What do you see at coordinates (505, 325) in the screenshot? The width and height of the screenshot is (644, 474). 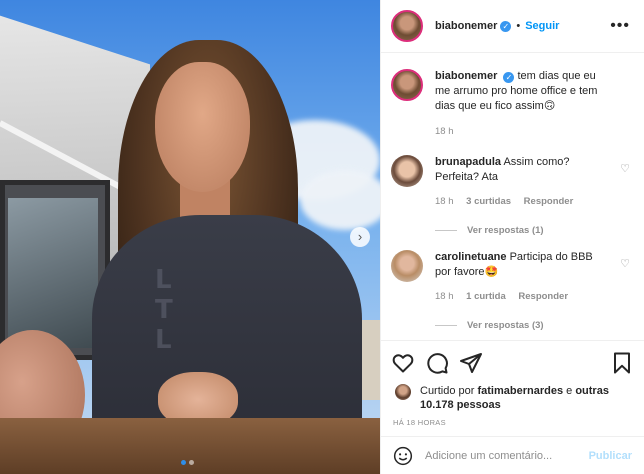 I see `view-replies-label: Ver respostas (3)` at bounding box center [505, 325].